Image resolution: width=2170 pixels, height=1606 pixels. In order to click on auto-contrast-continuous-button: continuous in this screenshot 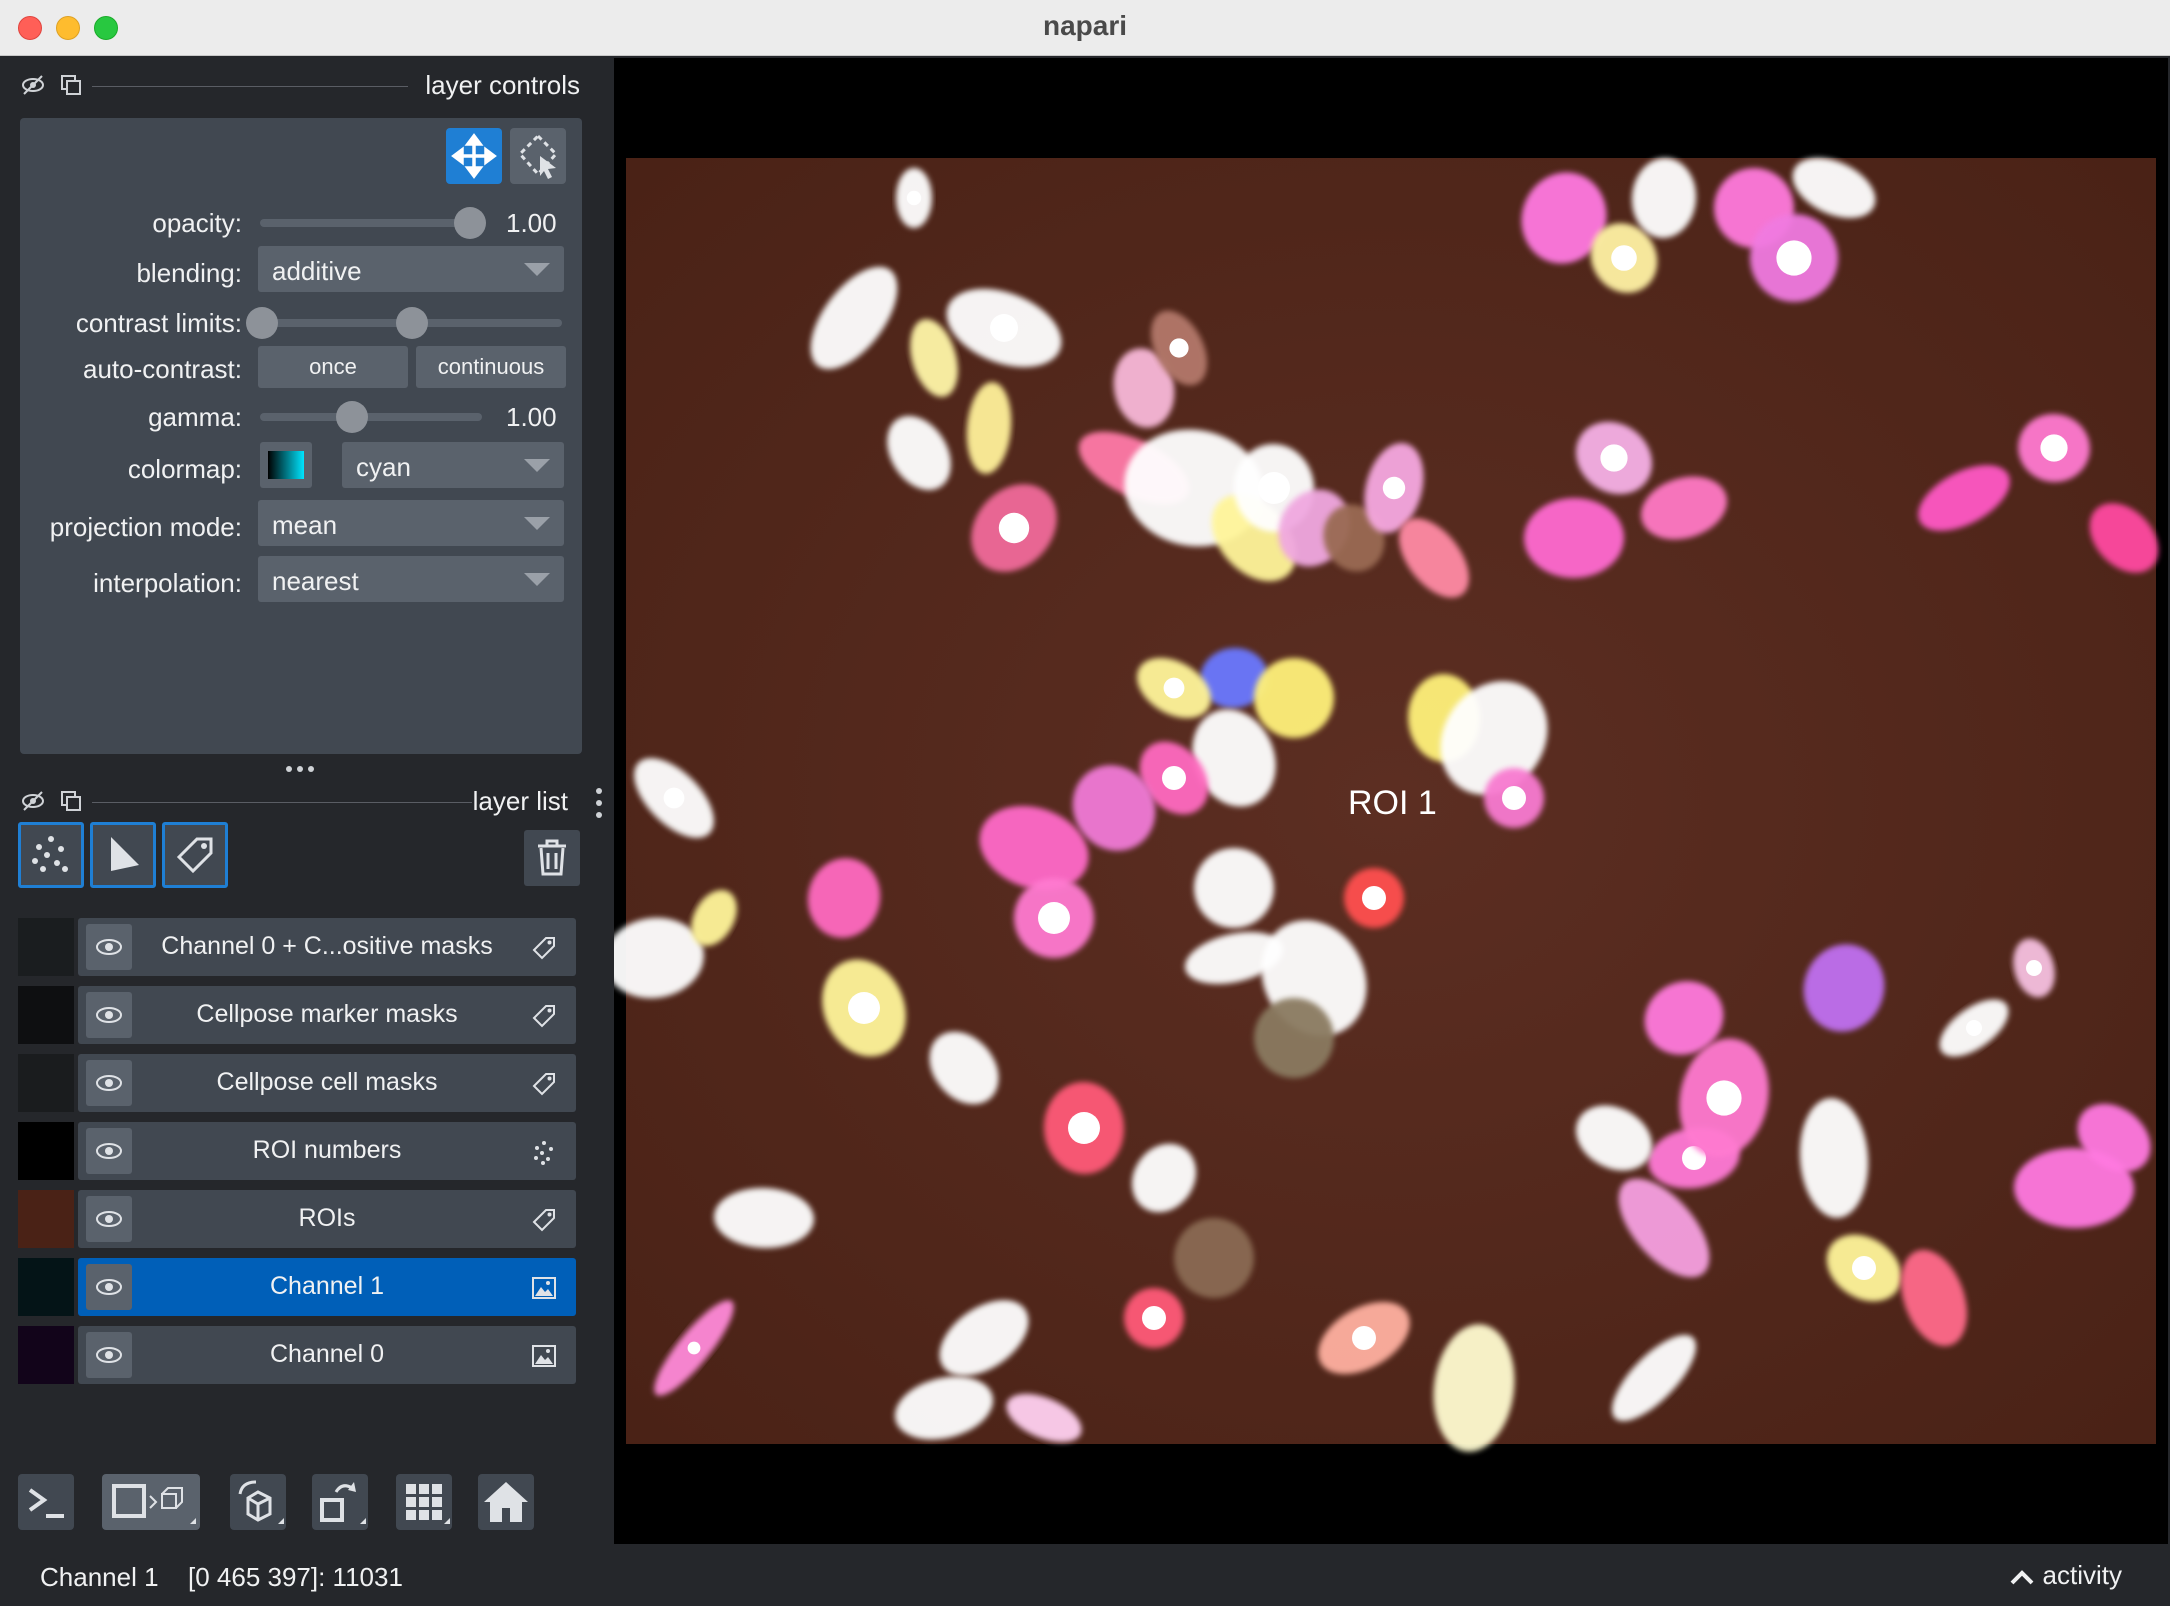, I will do `click(491, 367)`.